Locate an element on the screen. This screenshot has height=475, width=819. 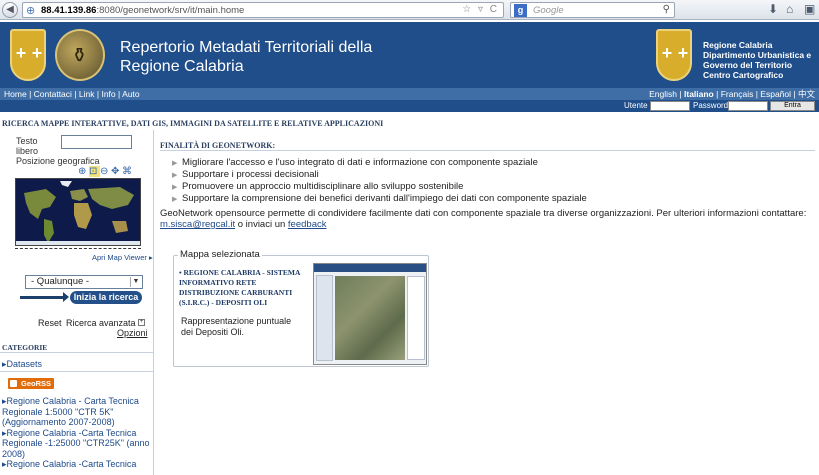
selected-map-legend: Mappa selezionata is located at coordinates (220, 254).